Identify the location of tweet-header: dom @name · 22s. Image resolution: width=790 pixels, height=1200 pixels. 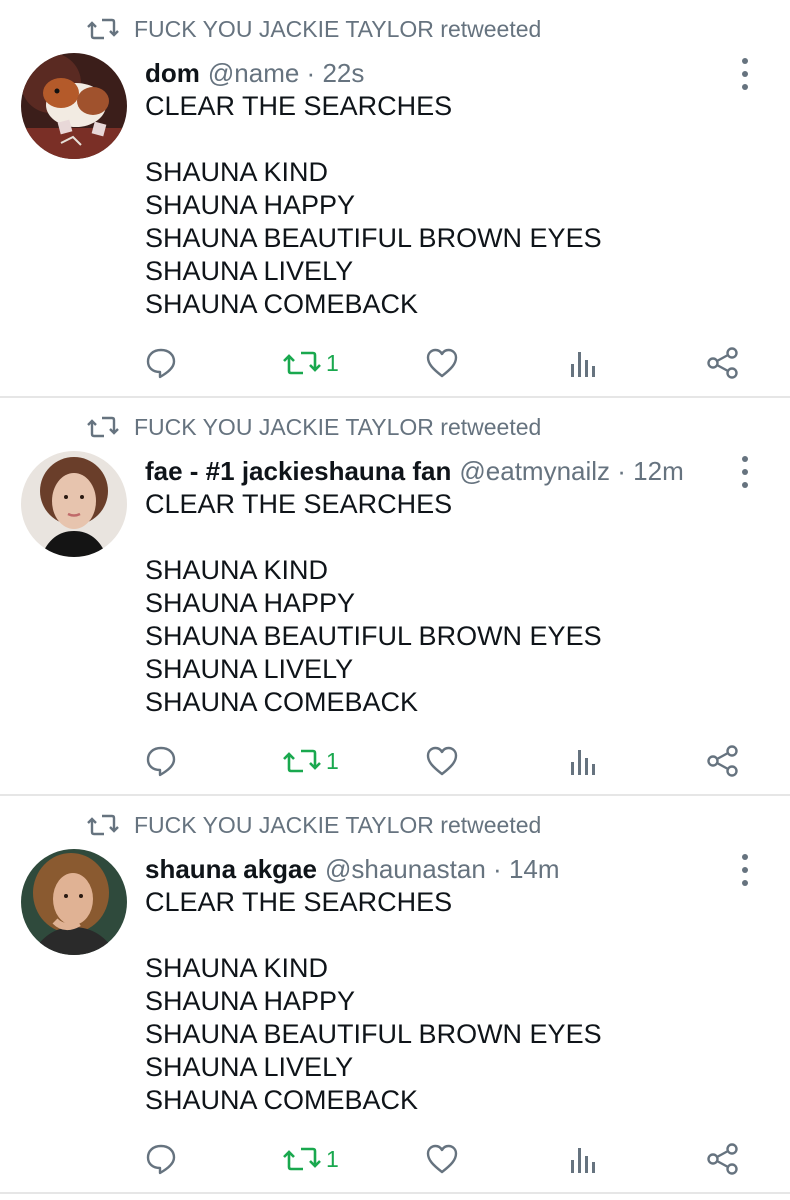
(254, 73).